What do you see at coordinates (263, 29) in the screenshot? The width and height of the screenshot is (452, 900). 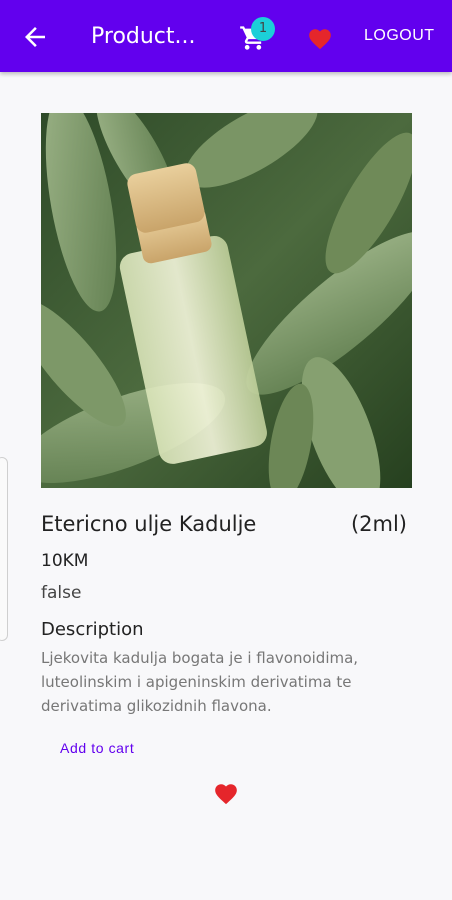 I see `cart-count-badge: 1` at bounding box center [263, 29].